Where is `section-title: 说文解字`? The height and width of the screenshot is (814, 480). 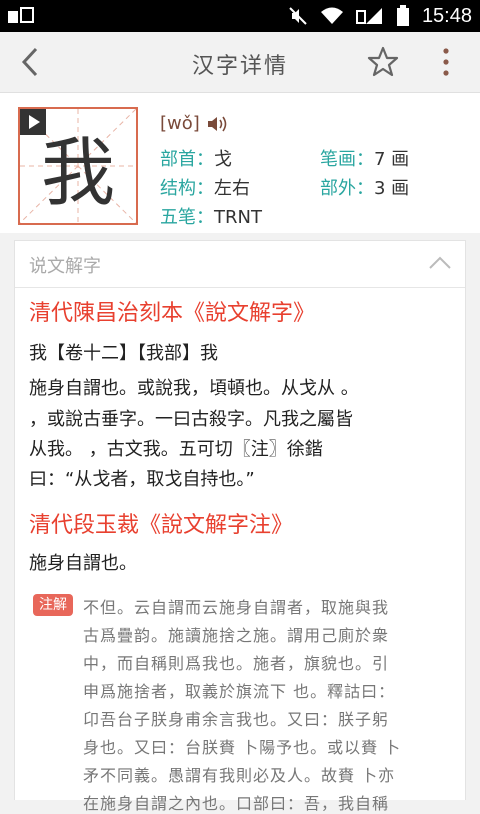
section-title: 说文解字 is located at coordinates (65, 266).